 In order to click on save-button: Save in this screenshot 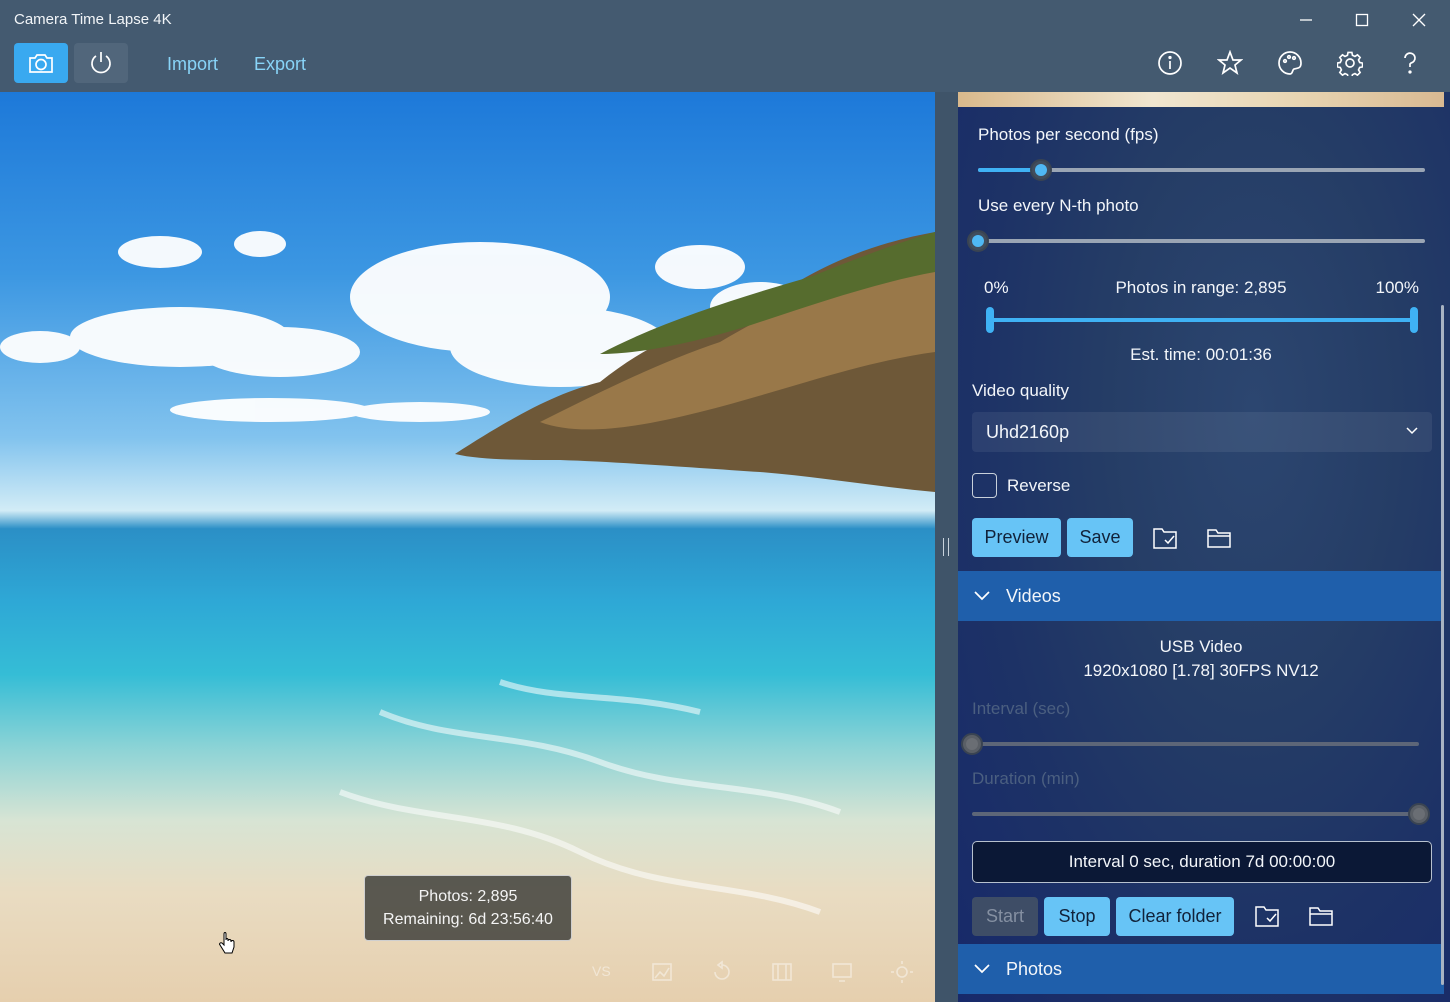, I will do `click(1100, 537)`.